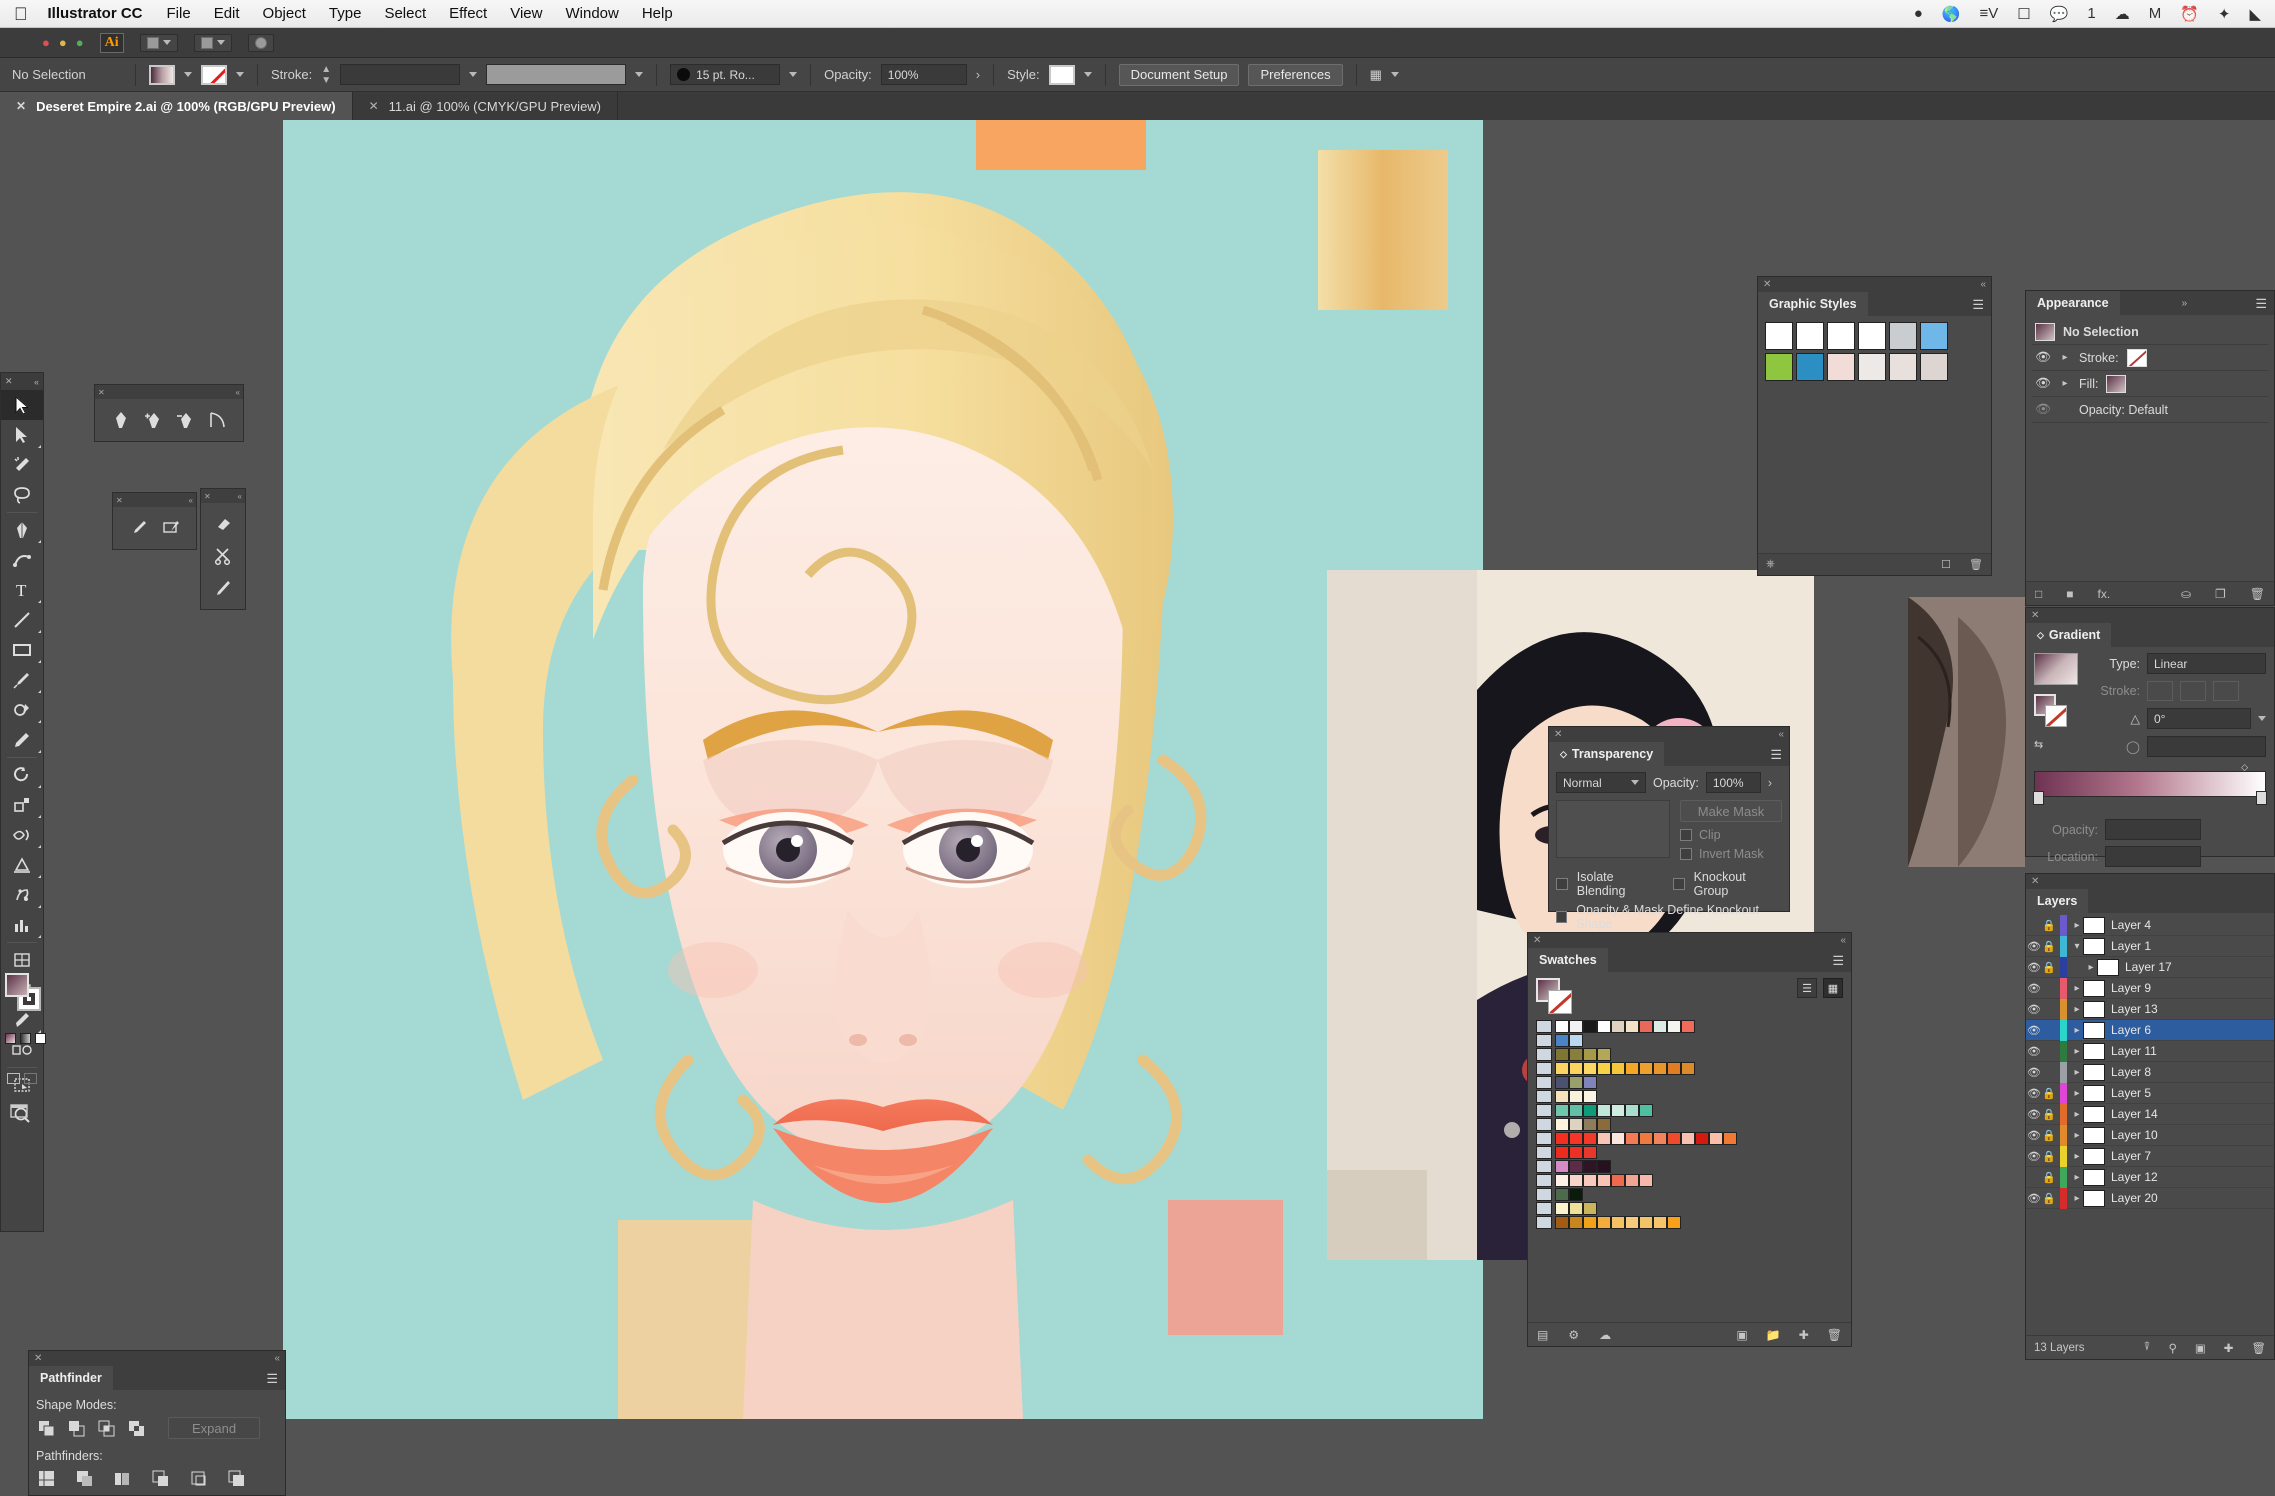 The width and height of the screenshot is (2275, 1496). What do you see at coordinates (95, 13) in the screenshot?
I see `app-name-label: Illustrator CC` at bounding box center [95, 13].